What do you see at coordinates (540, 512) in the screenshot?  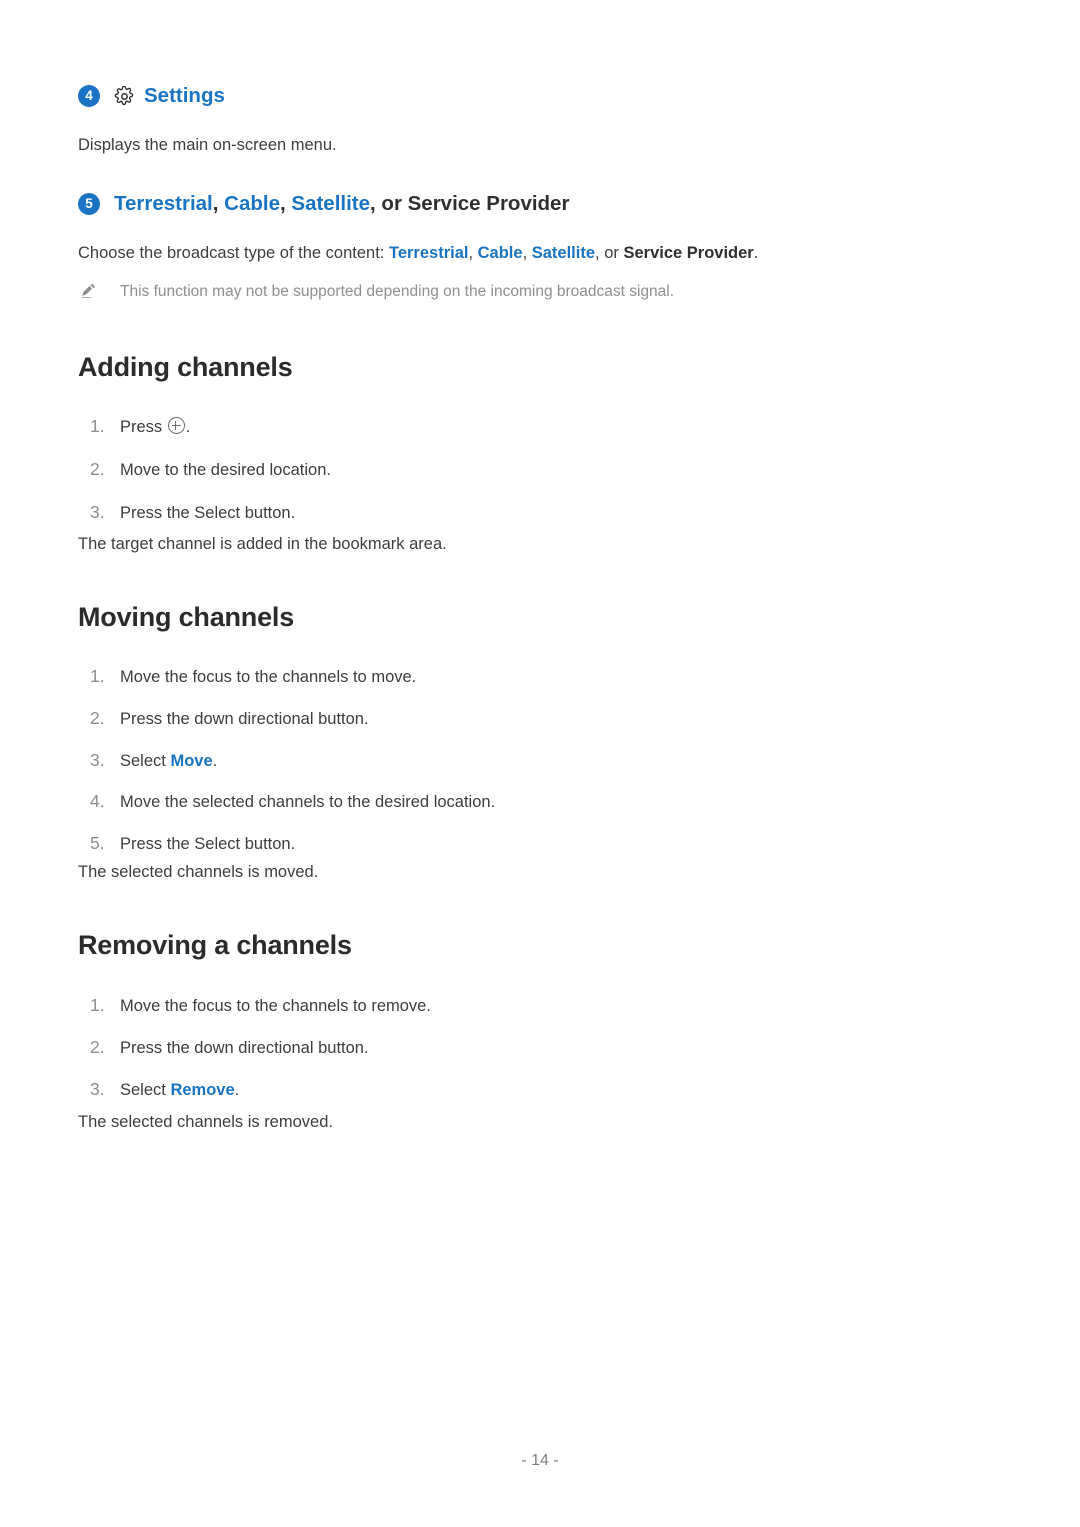 I see `list-item: 3. Press the Select button.` at bounding box center [540, 512].